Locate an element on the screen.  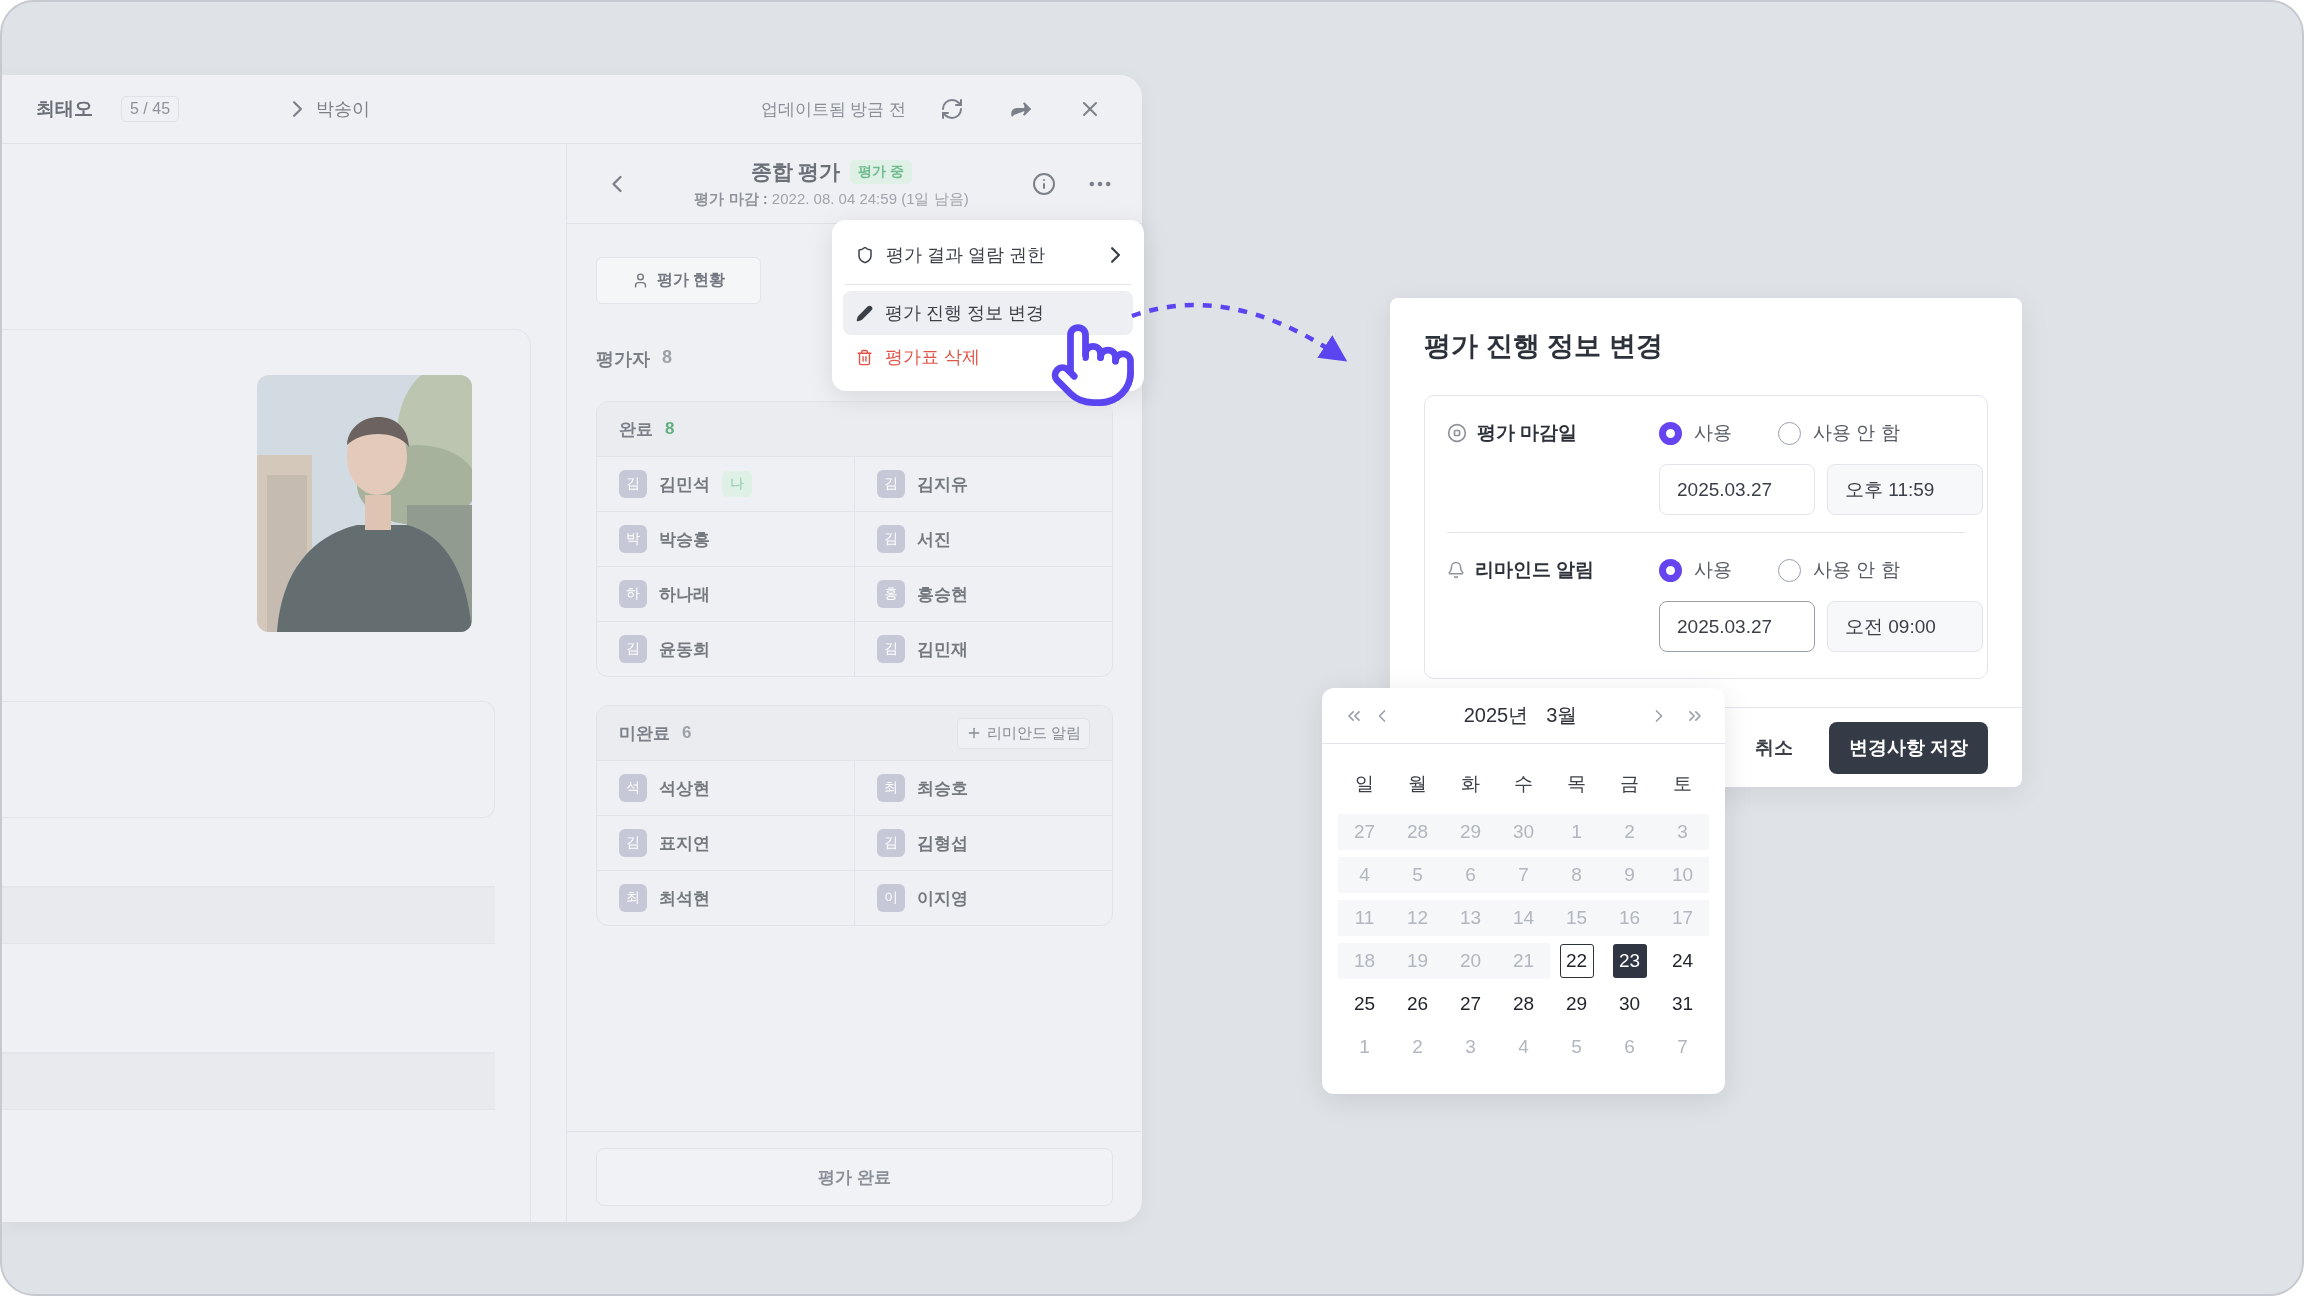
member-name: 홍승현 is located at coordinates (942, 594).